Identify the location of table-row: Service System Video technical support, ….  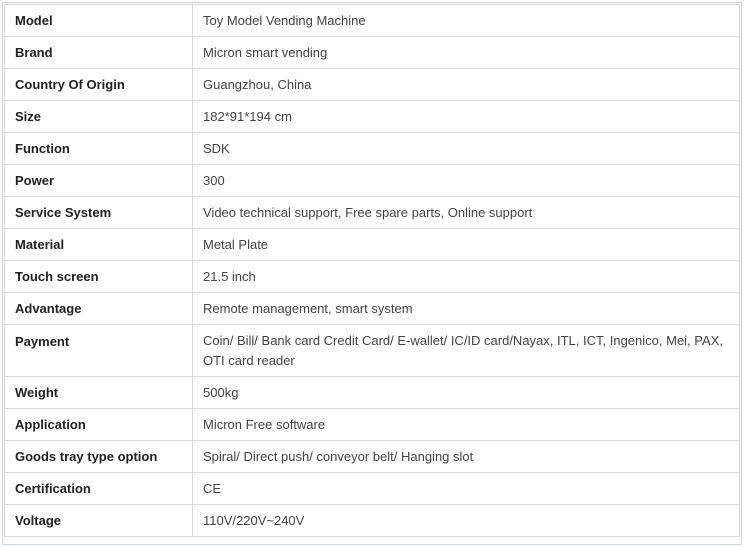
(372, 212).